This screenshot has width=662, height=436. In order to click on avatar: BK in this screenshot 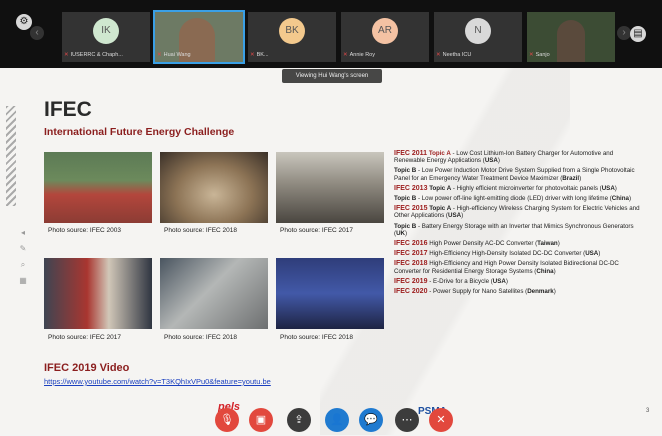, I will do `click(292, 31)`.